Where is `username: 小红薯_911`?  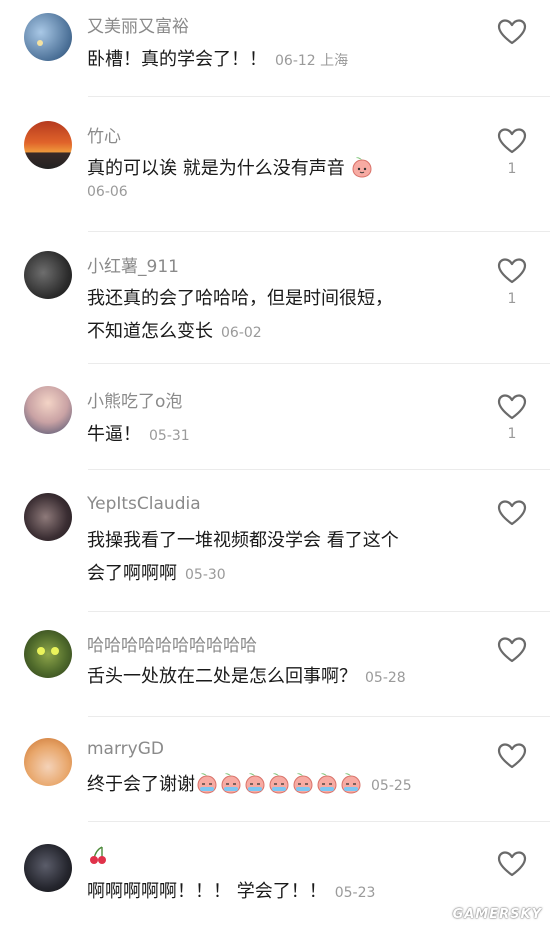
username: 小红薯_911 is located at coordinates (133, 264).